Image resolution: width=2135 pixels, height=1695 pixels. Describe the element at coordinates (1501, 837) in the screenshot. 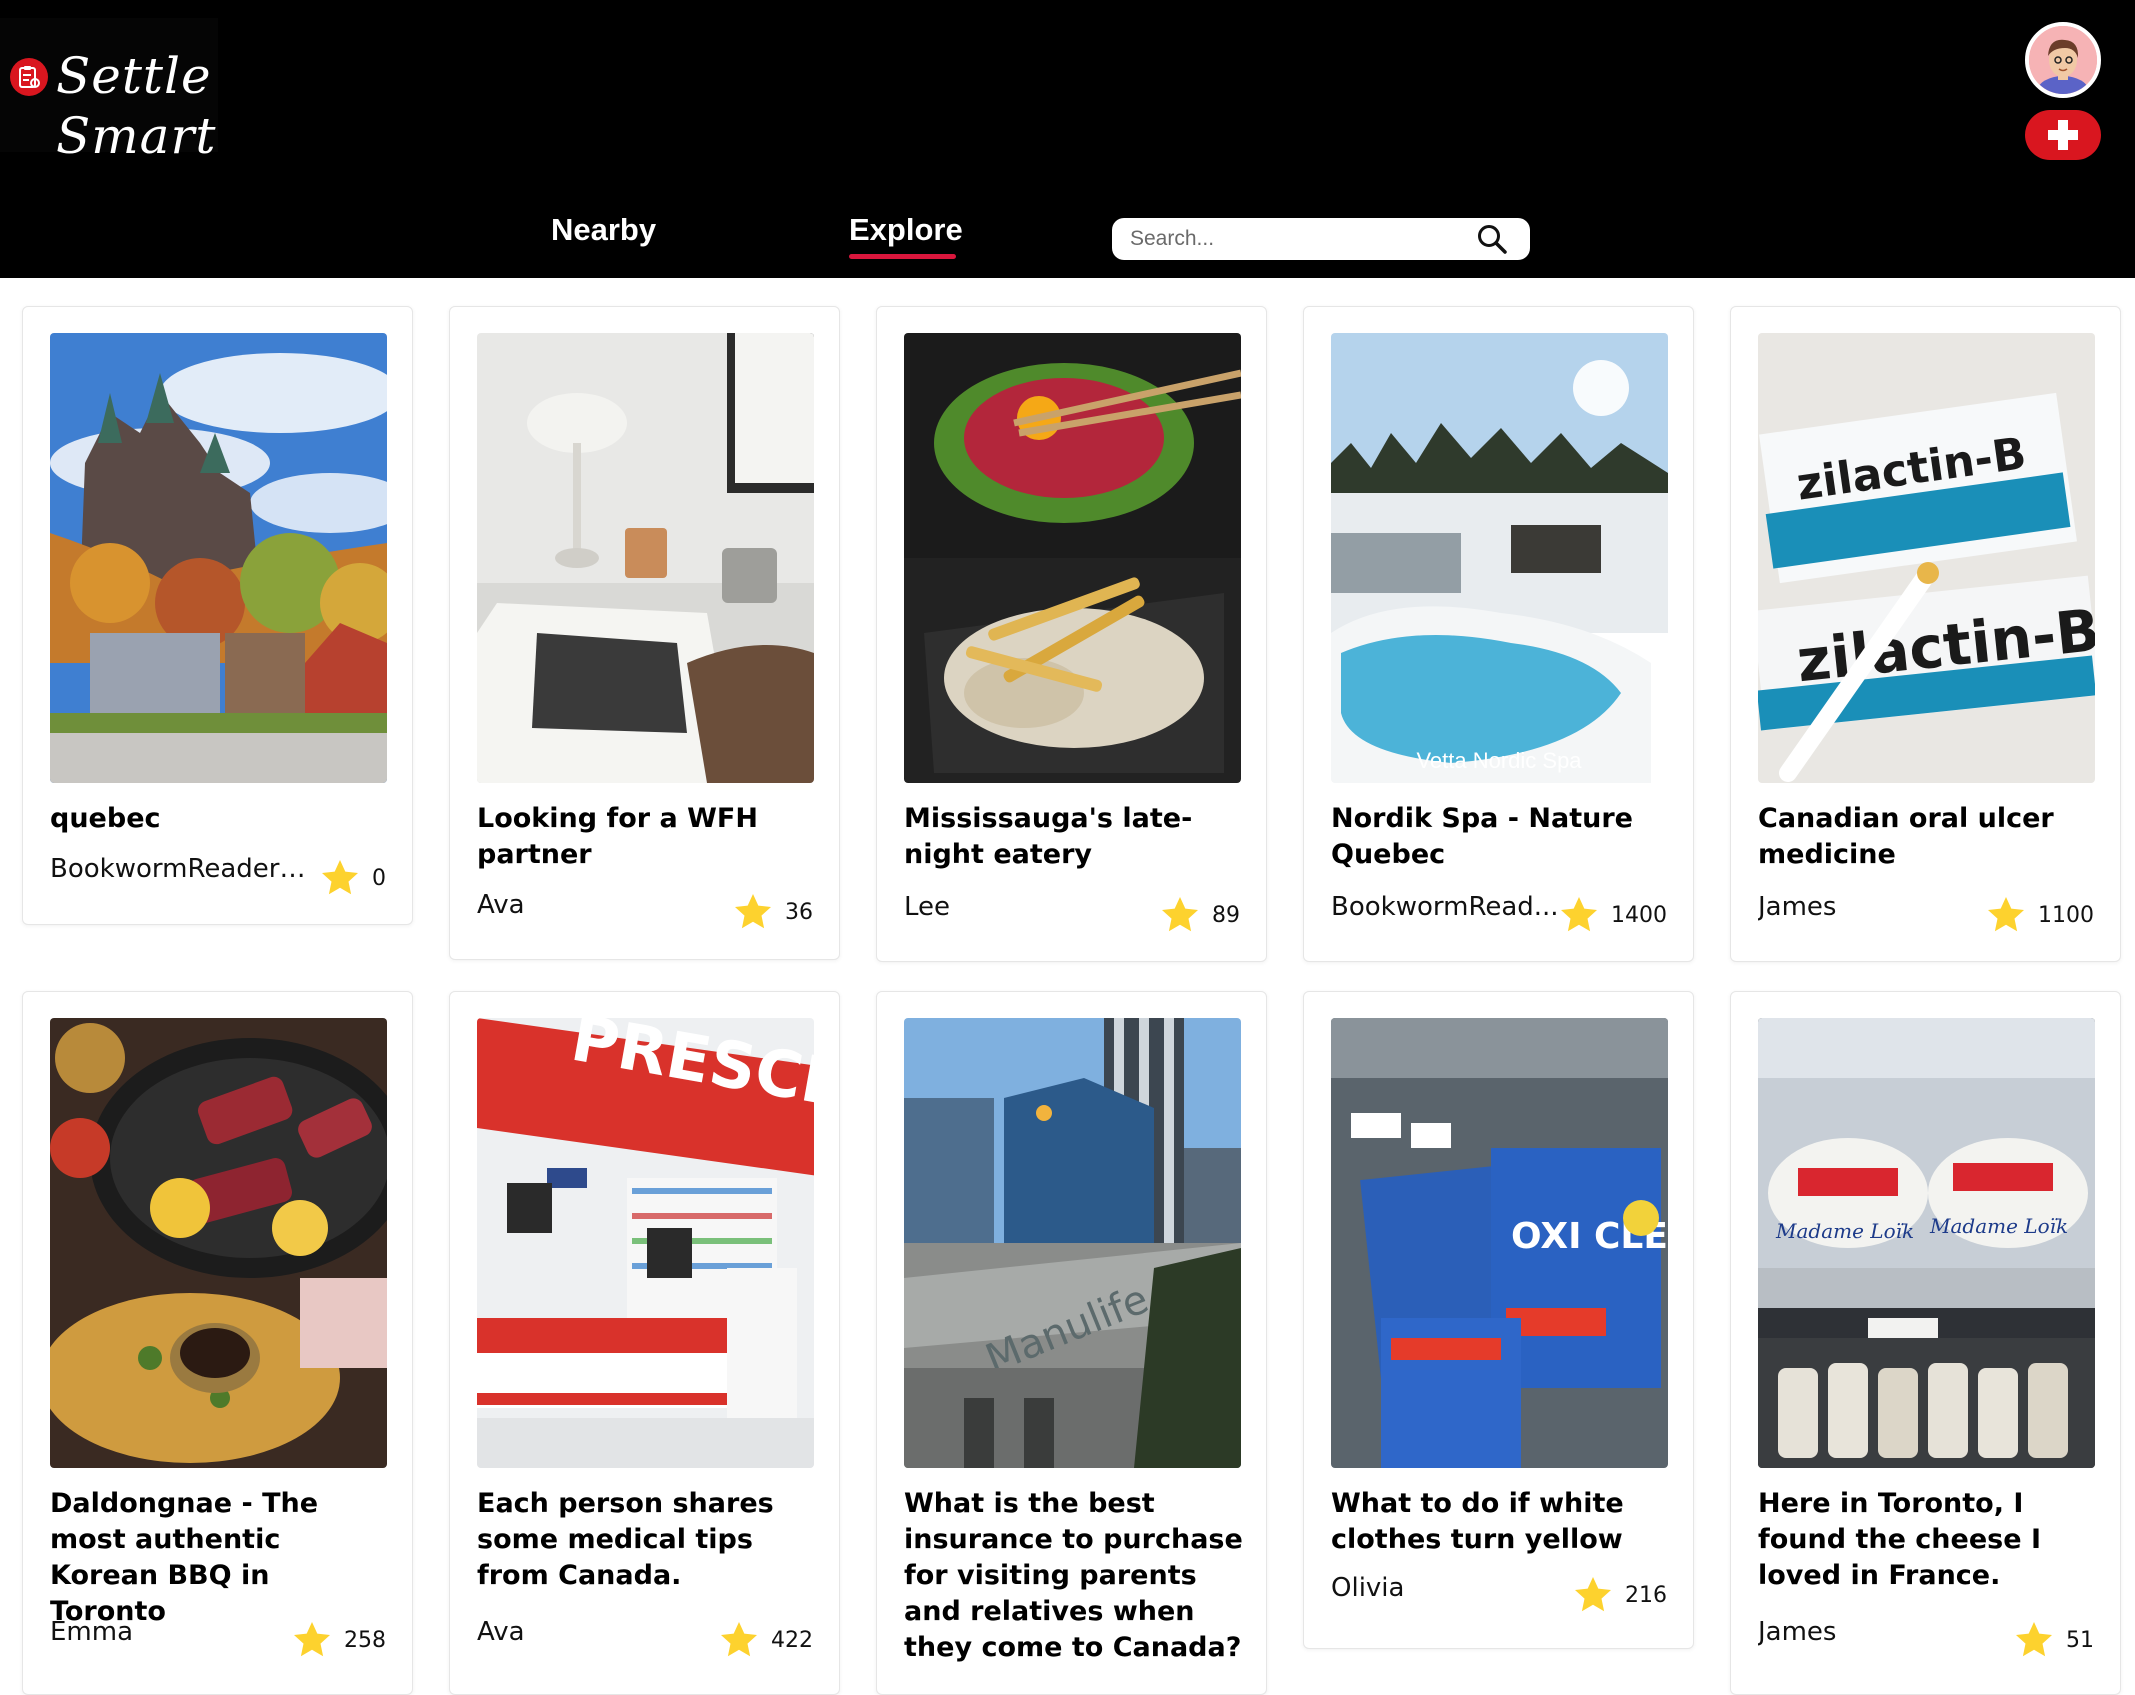

I see `post-title: Nordik Spa - Nature Quebec` at that location.